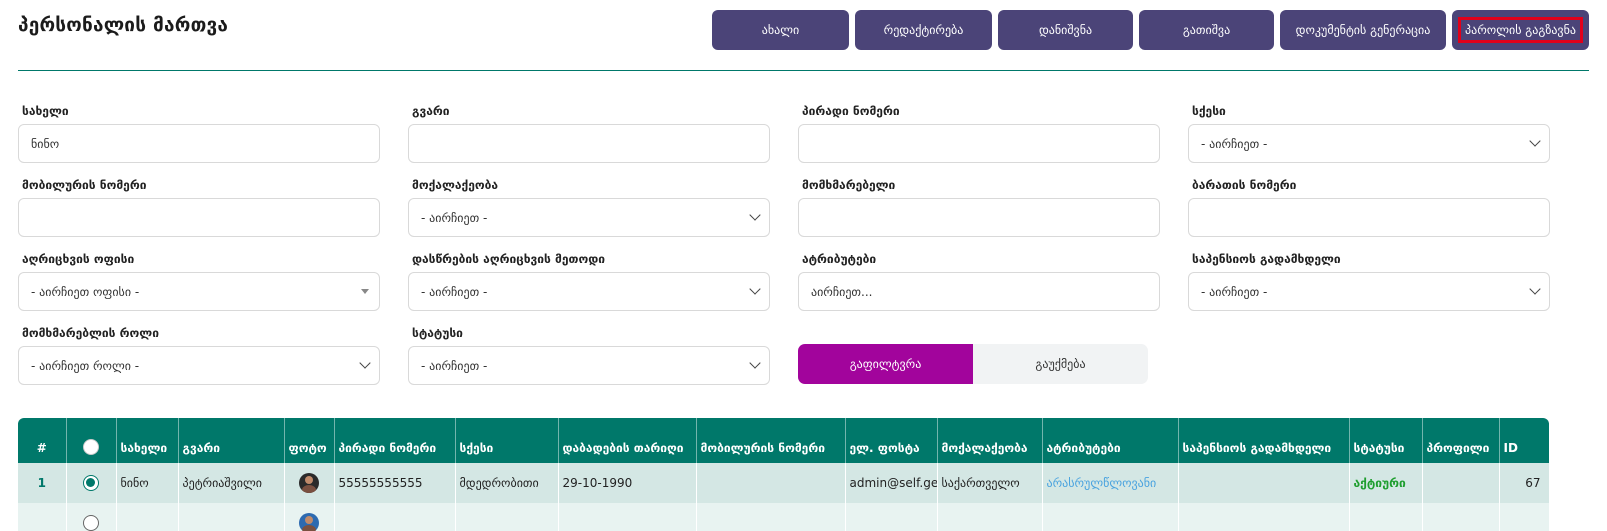 Image resolution: width=1607 pixels, height=531 pixels. Describe the element at coordinates (1060, 364) in the screenshot. I see `cancel-button: გაუქმება` at that location.